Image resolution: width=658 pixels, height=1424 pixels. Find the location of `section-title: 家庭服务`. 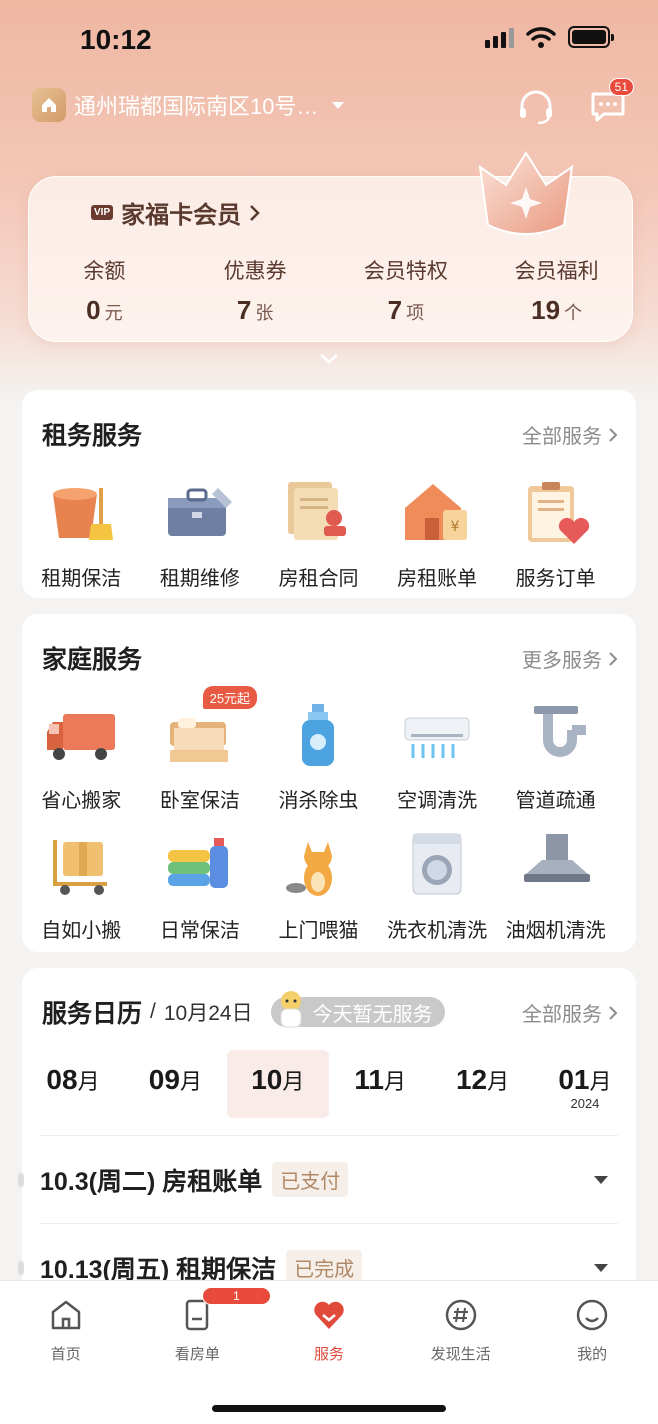

section-title: 家庭服务 is located at coordinates (92, 660).